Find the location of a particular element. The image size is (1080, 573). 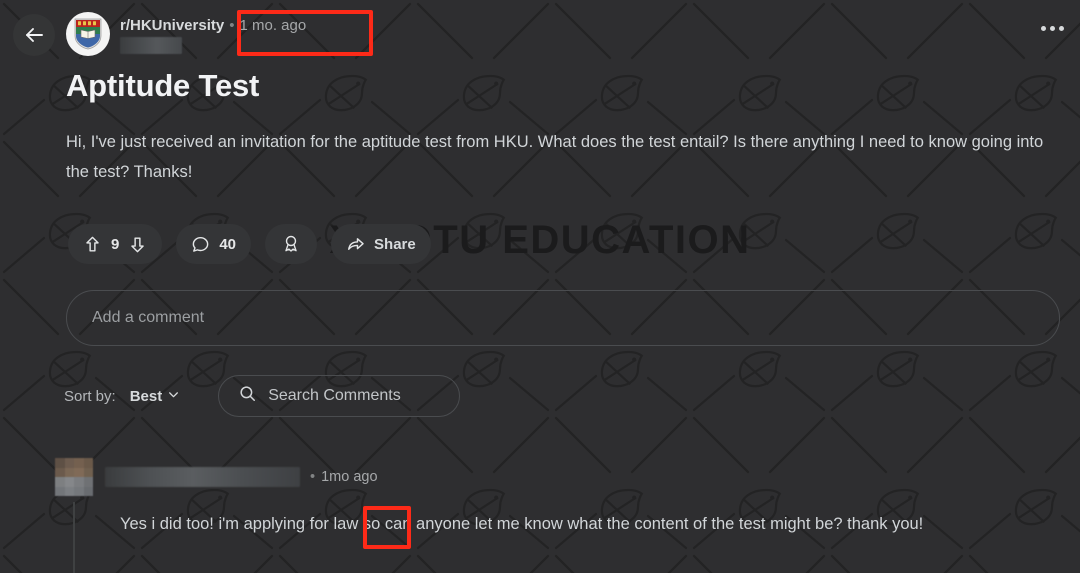

comment-timestamp: 1mo ago is located at coordinates (349, 477).